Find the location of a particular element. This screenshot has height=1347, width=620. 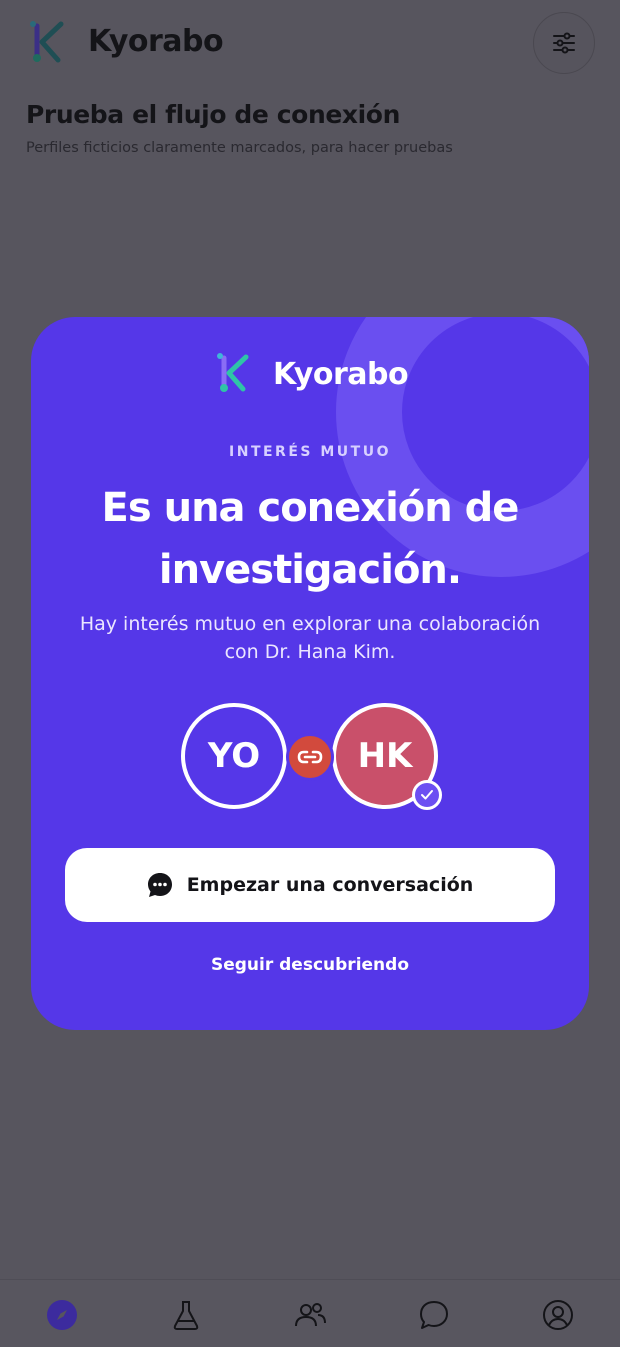

nav-people is located at coordinates (310, 1315).